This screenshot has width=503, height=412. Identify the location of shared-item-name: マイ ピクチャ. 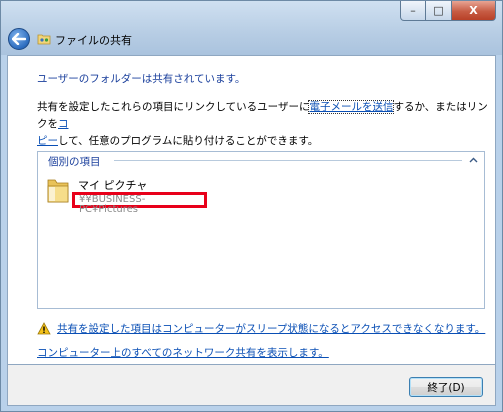
(112, 185).